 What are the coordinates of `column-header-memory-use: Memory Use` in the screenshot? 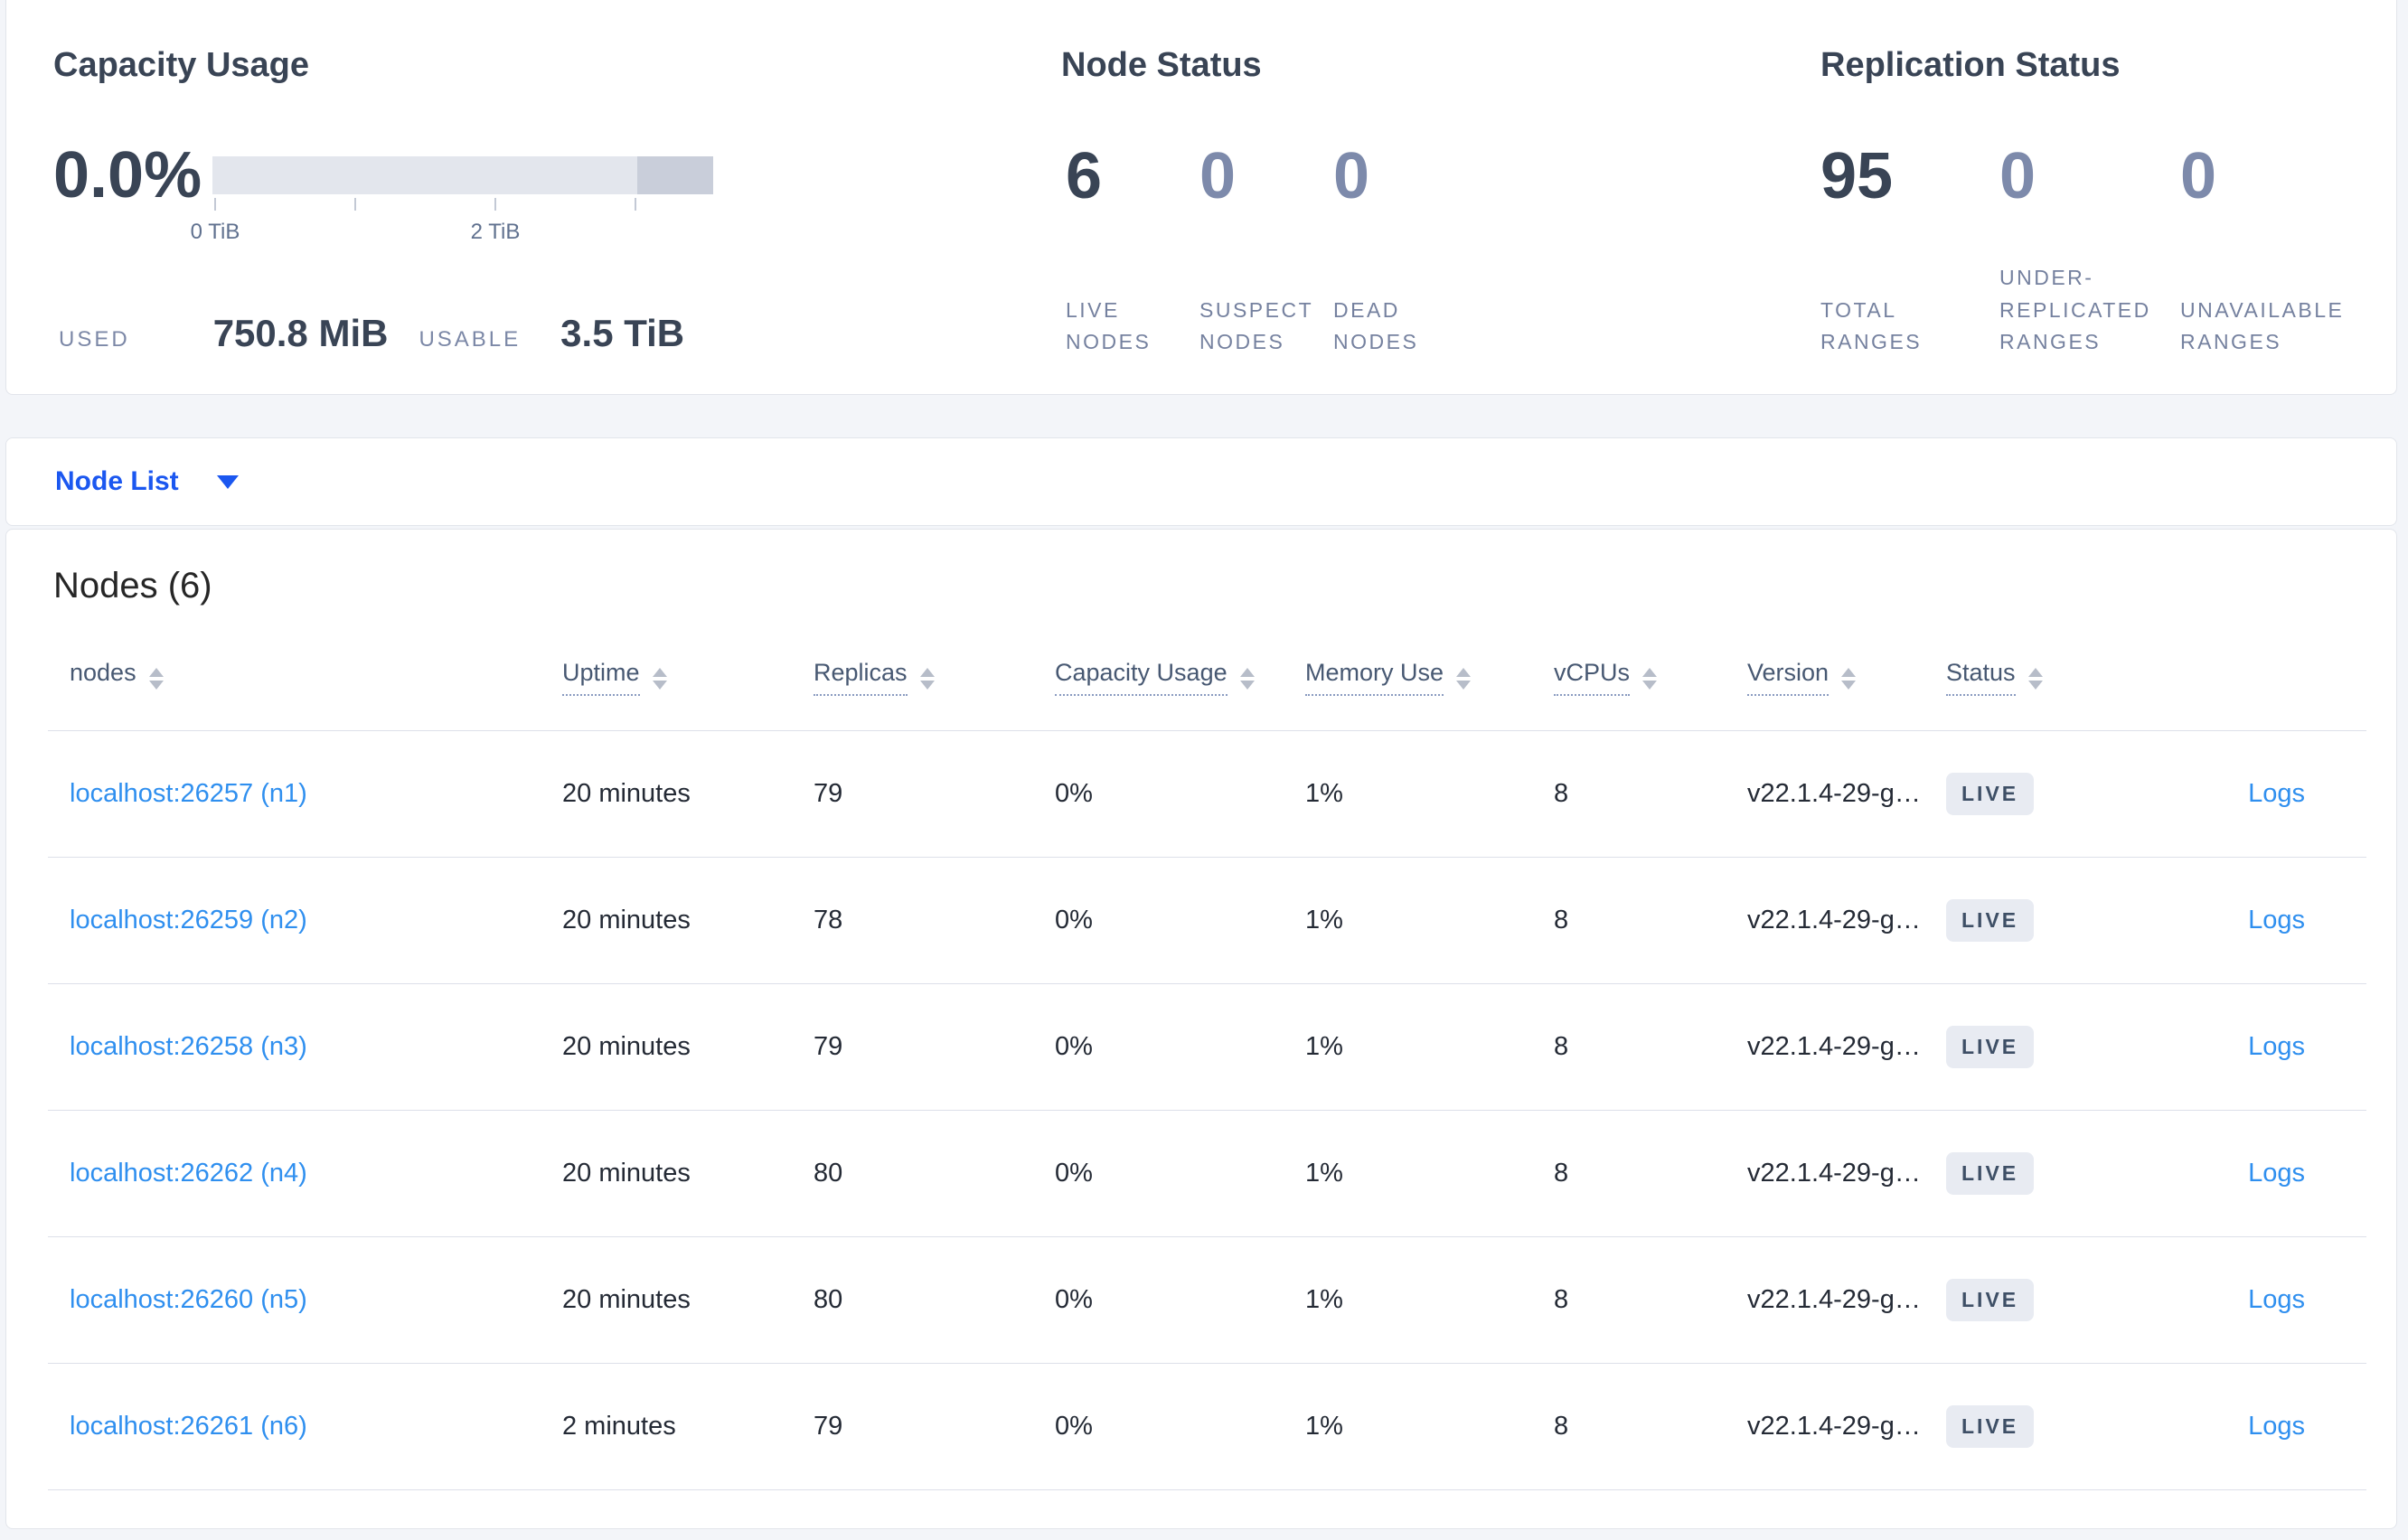 It's located at (1374, 677).